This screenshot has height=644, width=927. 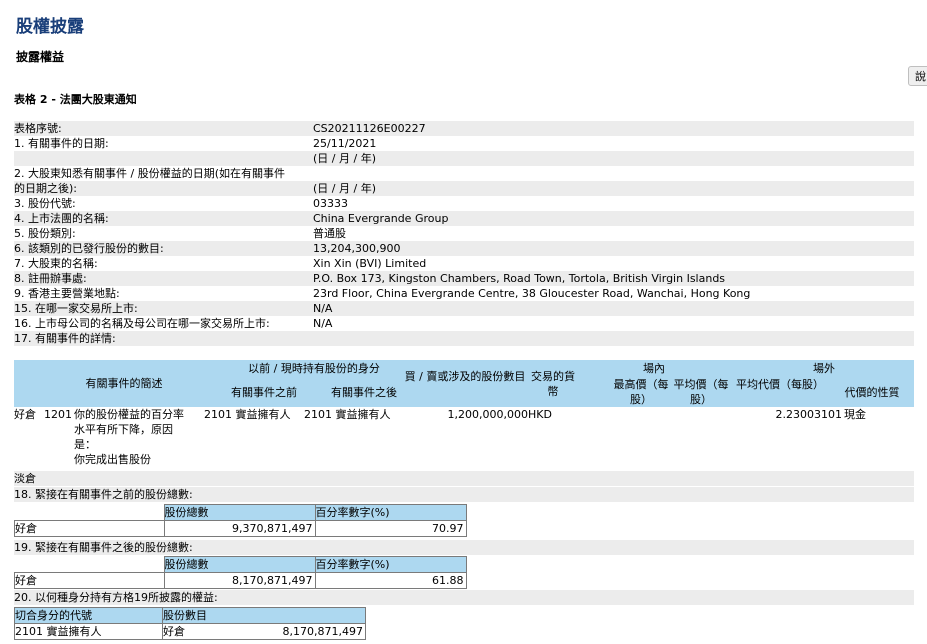 What do you see at coordinates (464, 478) in the screenshot?
I see `short-position-label: 淡倉` at bounding box center [464, 478].